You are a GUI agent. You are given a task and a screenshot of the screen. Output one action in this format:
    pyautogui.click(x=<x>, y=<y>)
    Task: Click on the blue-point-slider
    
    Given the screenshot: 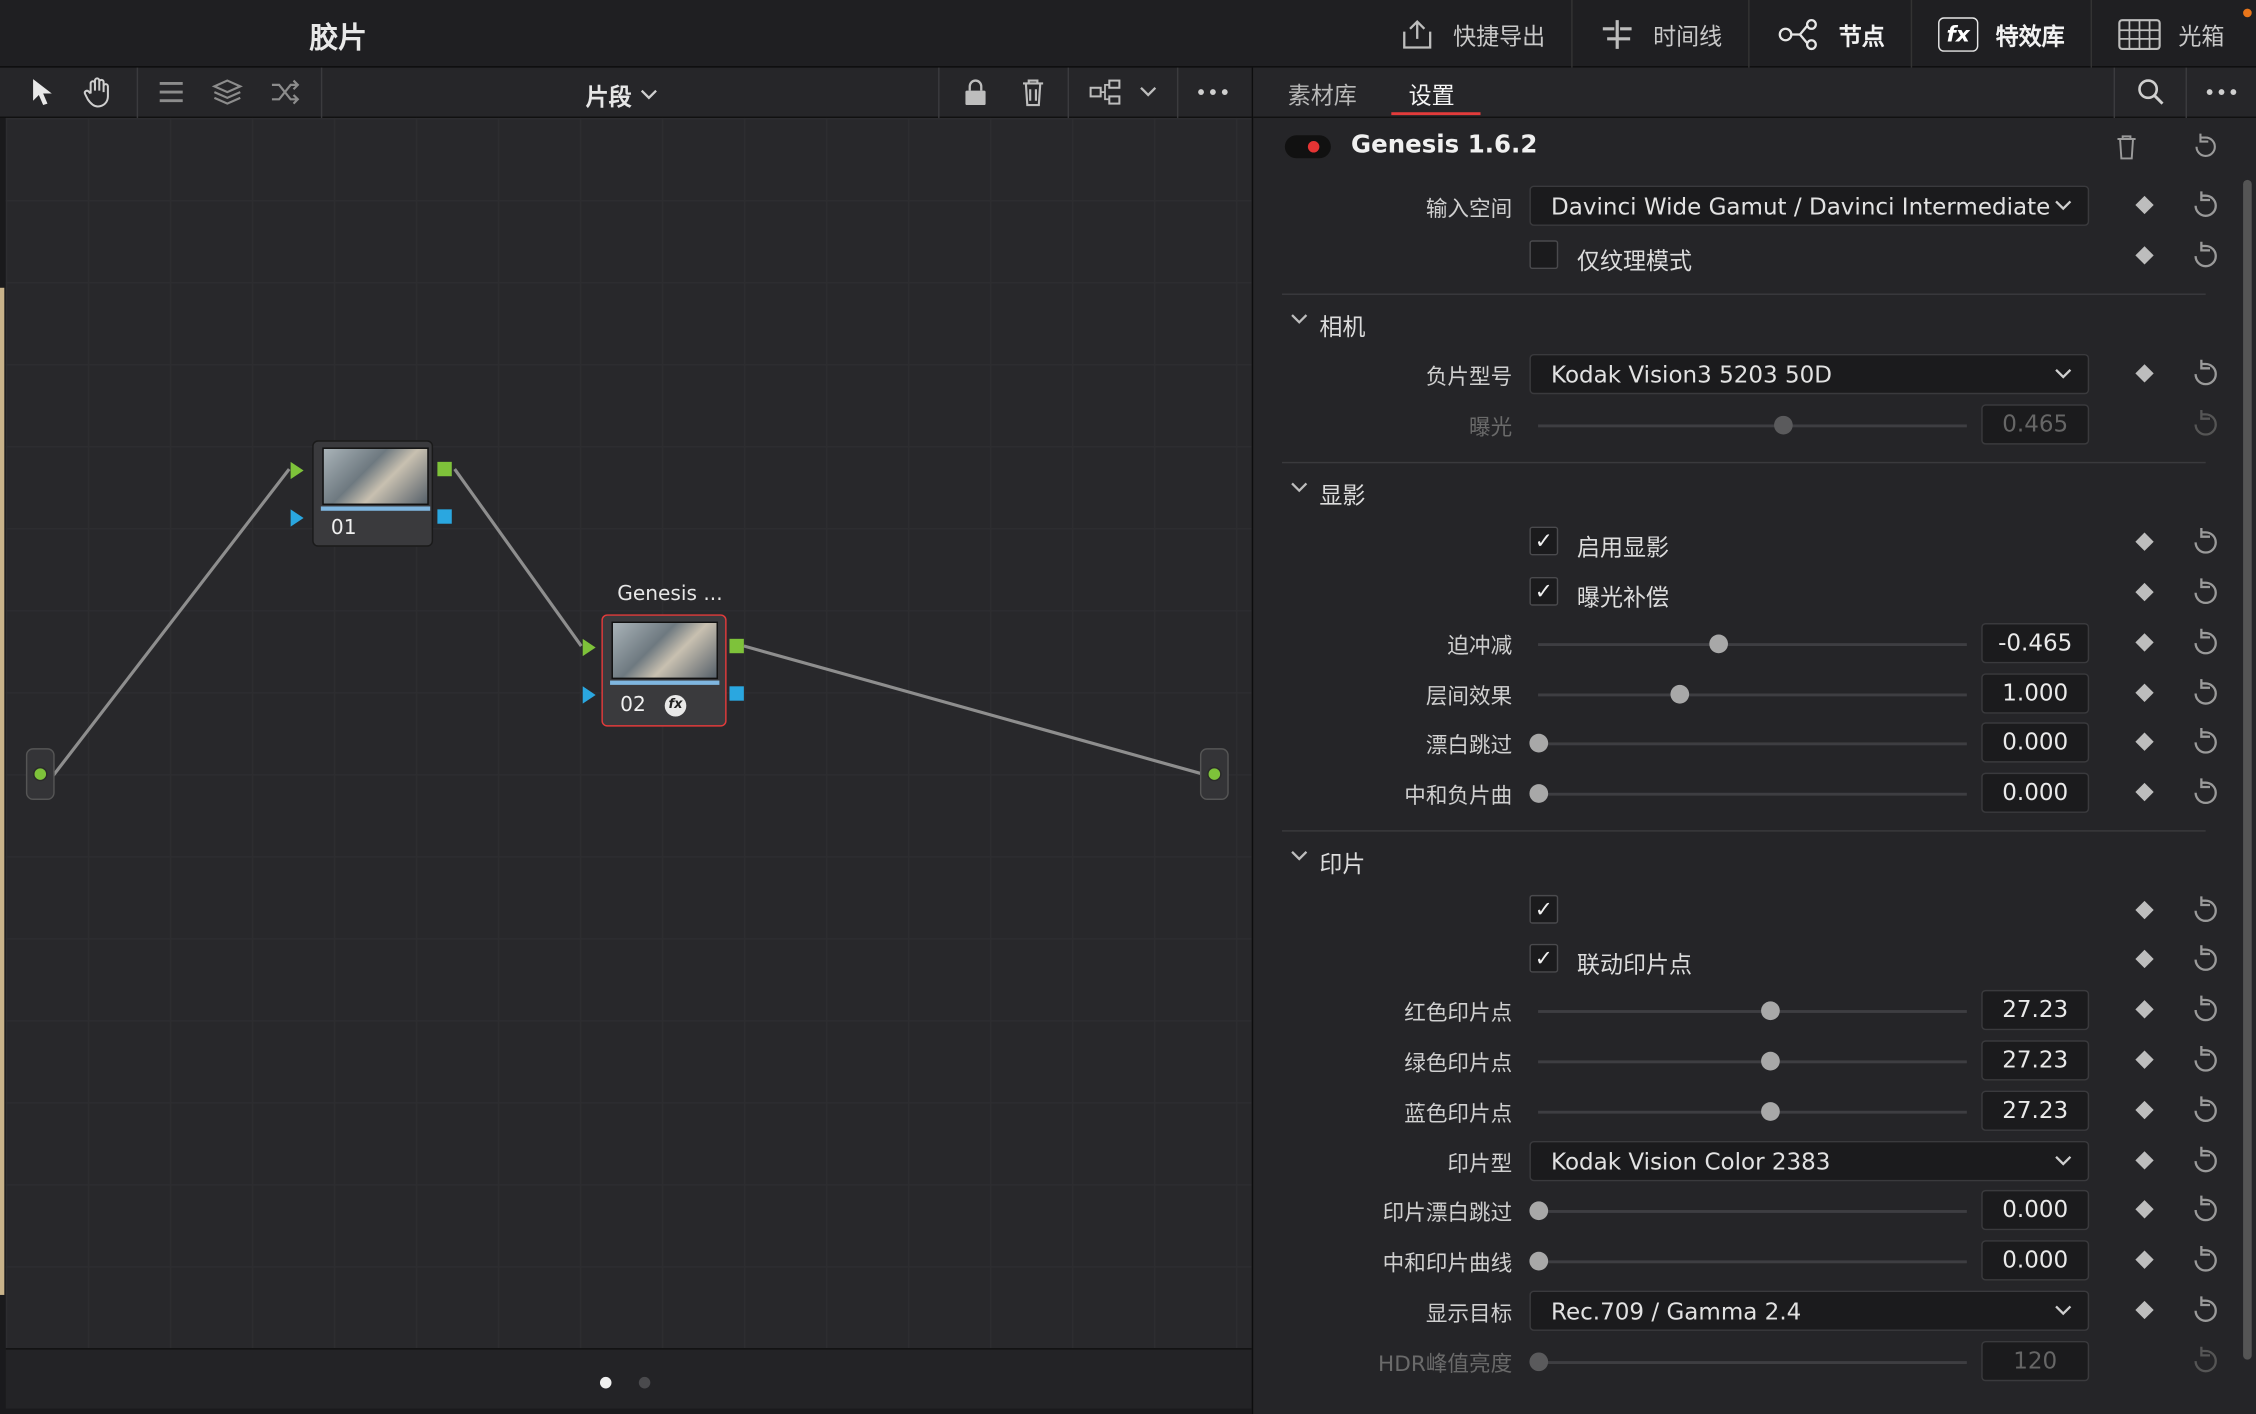 What is the action you would take?
    pyautogui.click(x=1752, y=1111)
    